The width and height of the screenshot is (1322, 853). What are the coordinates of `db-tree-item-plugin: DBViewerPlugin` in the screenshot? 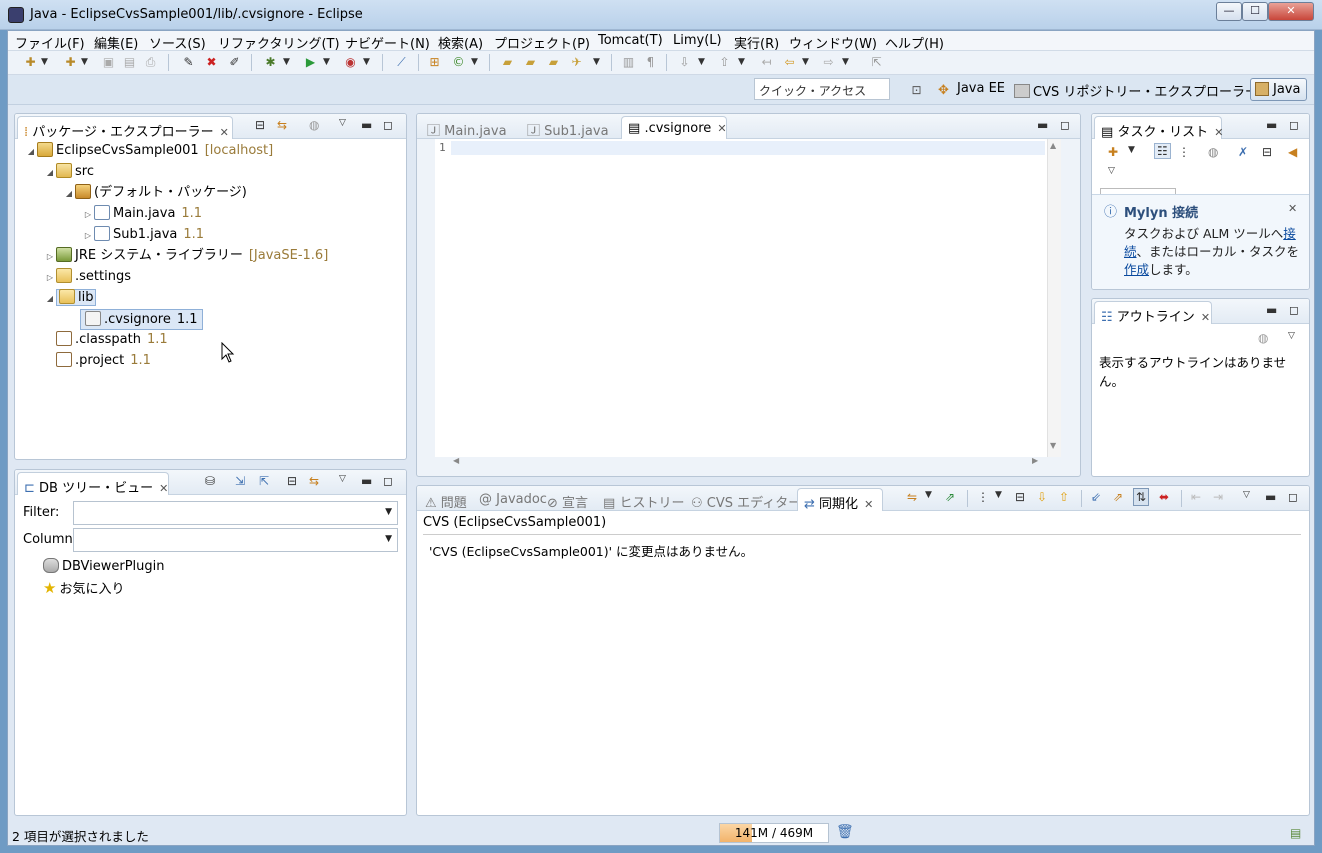 It's located at (104, 567).